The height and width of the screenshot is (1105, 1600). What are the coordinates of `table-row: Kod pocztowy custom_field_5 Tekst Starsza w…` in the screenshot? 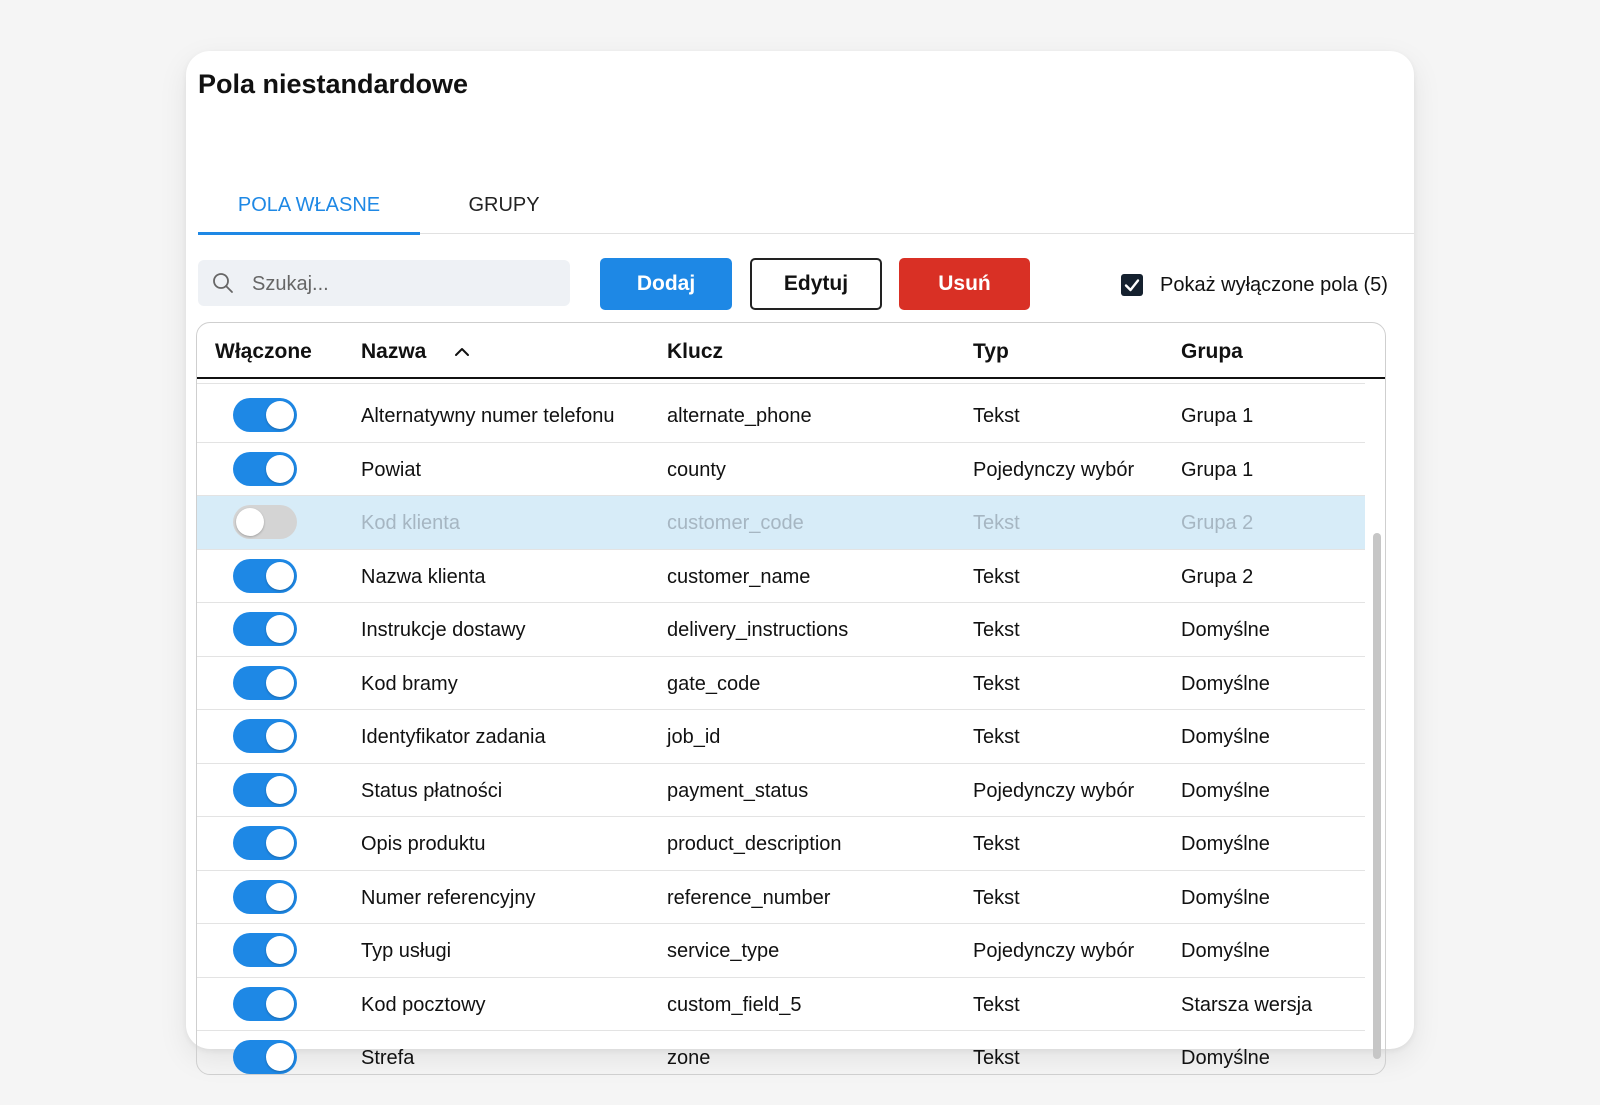 It's located at (781, 1004).